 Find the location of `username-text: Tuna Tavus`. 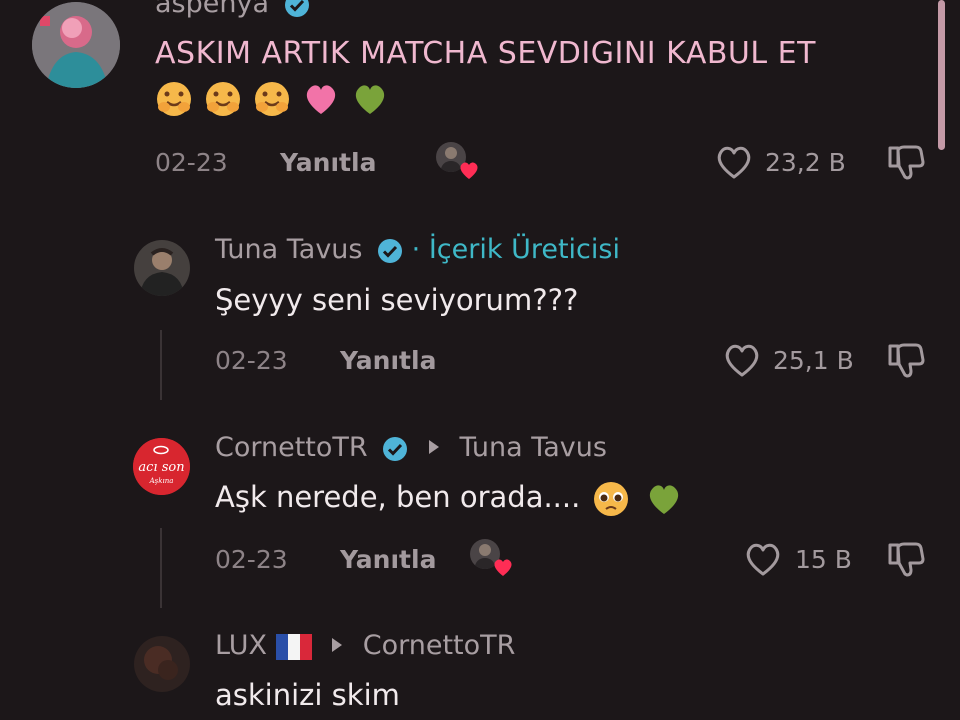

username-text: Tuna Tavus is located at coordinates (288, 249).